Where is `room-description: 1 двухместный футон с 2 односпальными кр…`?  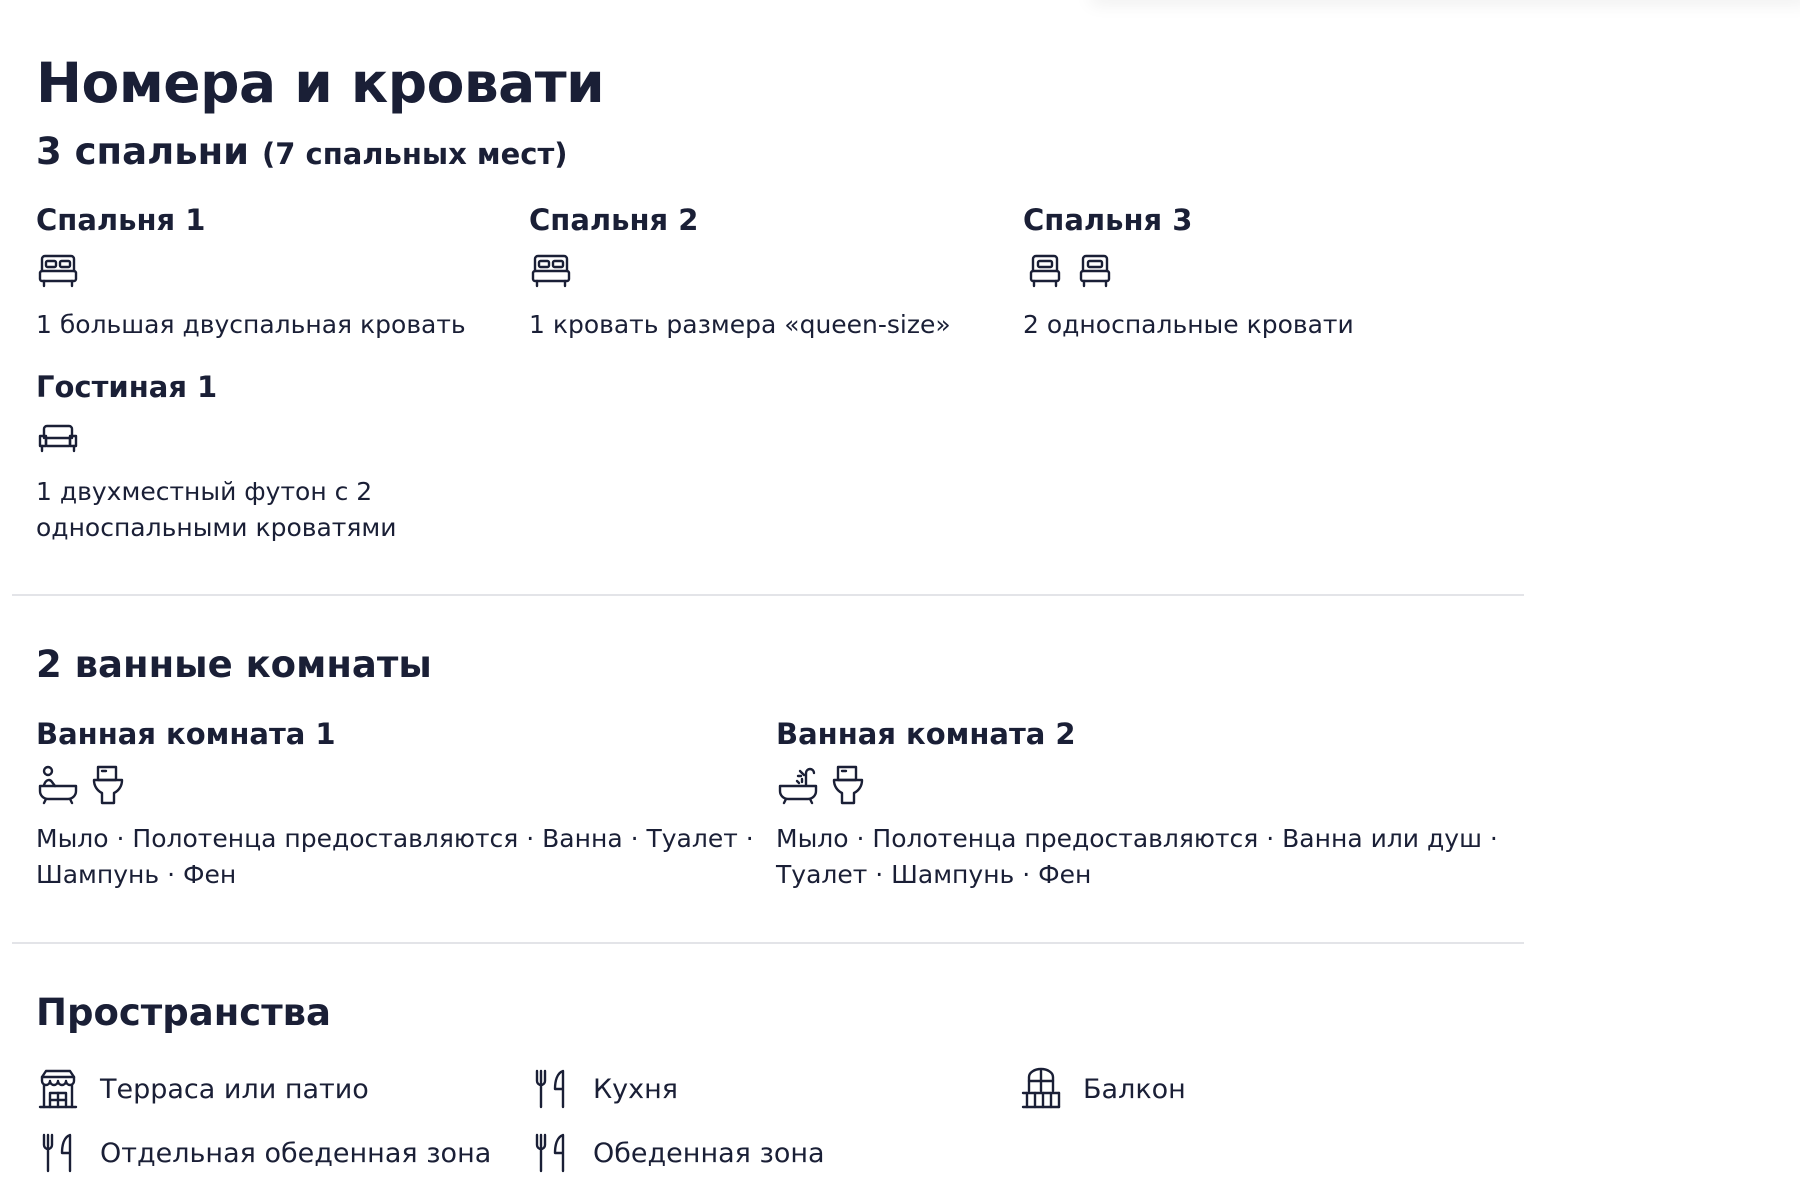 room-description: 1 двухместный футон с 2 односпальными кр… is located at coordinates (216, 509).